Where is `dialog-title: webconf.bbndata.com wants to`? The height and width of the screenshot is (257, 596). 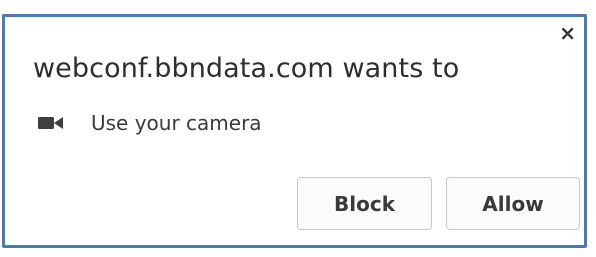 dialog-title: webconf.bbndata.com wants to is located at coordinates (246, 68).